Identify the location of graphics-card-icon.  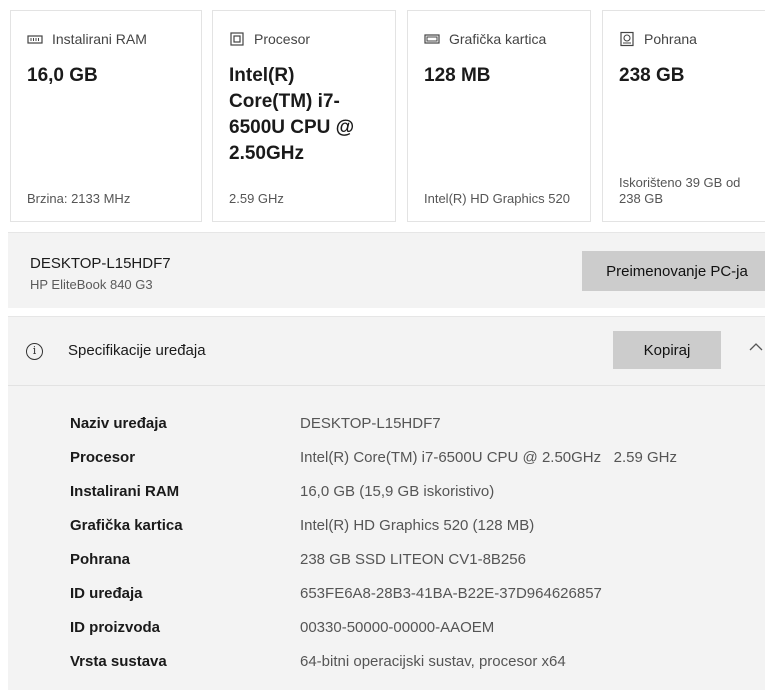
(432, 39).